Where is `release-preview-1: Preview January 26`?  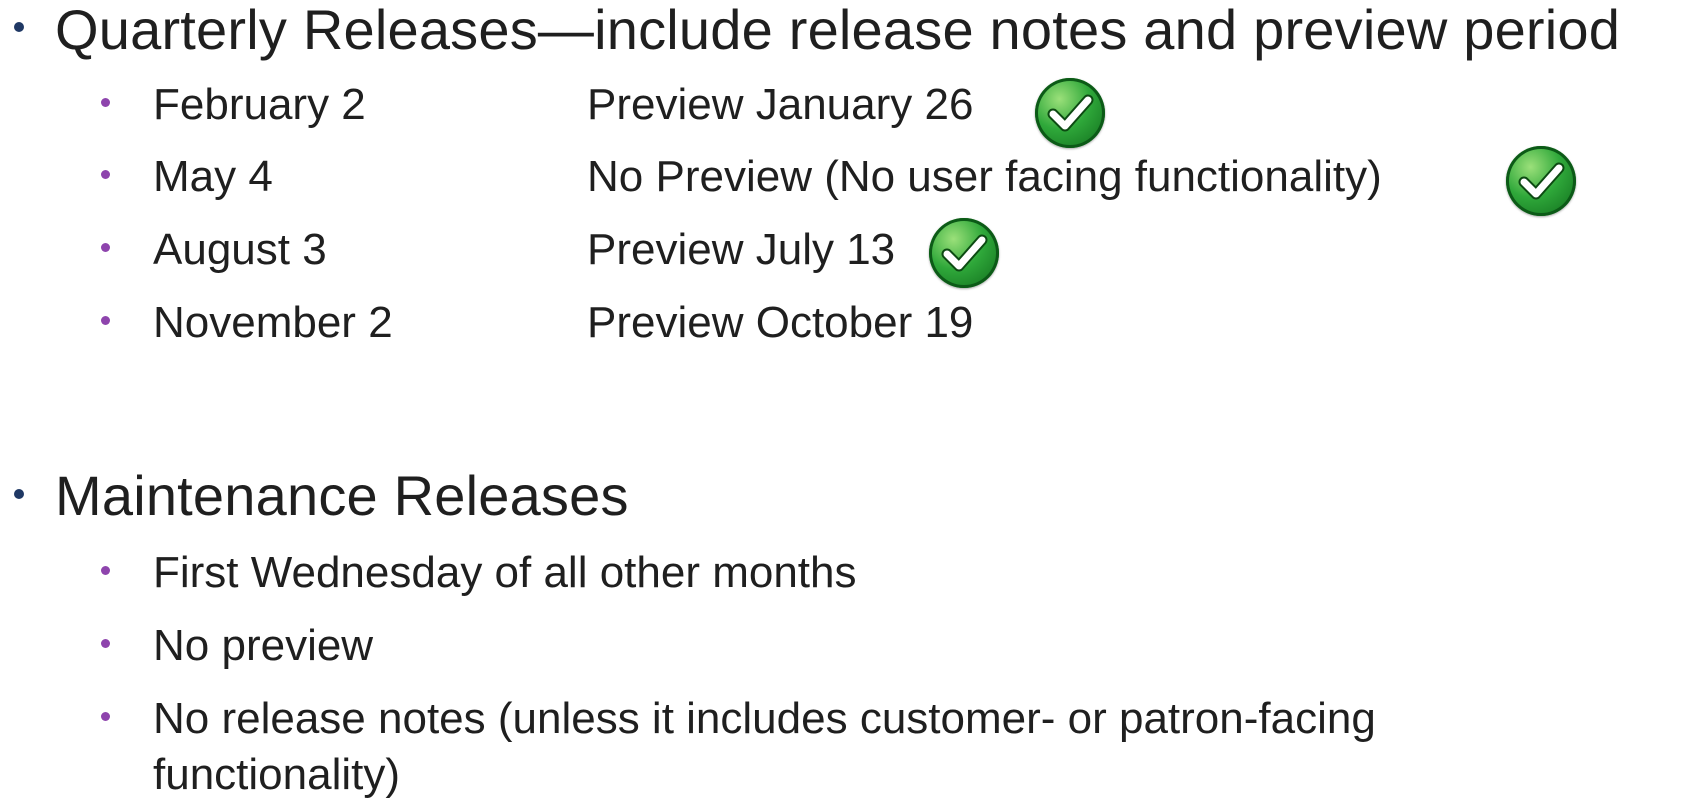 release-preview-1: Preview January 26 is located at coordinates (780, 104).